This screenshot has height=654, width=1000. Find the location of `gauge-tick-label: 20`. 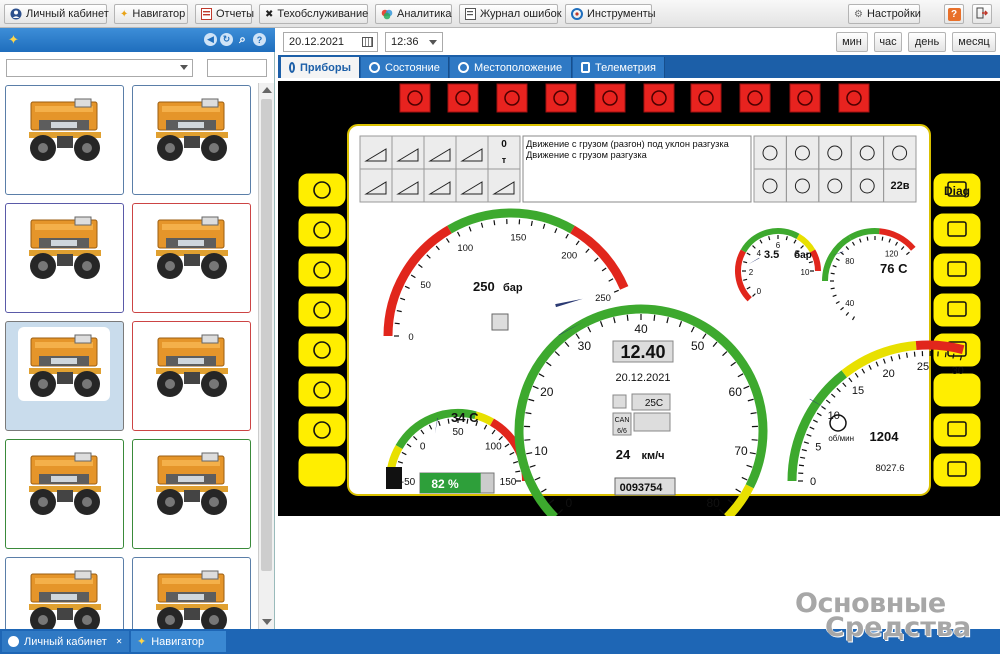

gauge-tick-label: 20 is located at coordinates (547, 392).